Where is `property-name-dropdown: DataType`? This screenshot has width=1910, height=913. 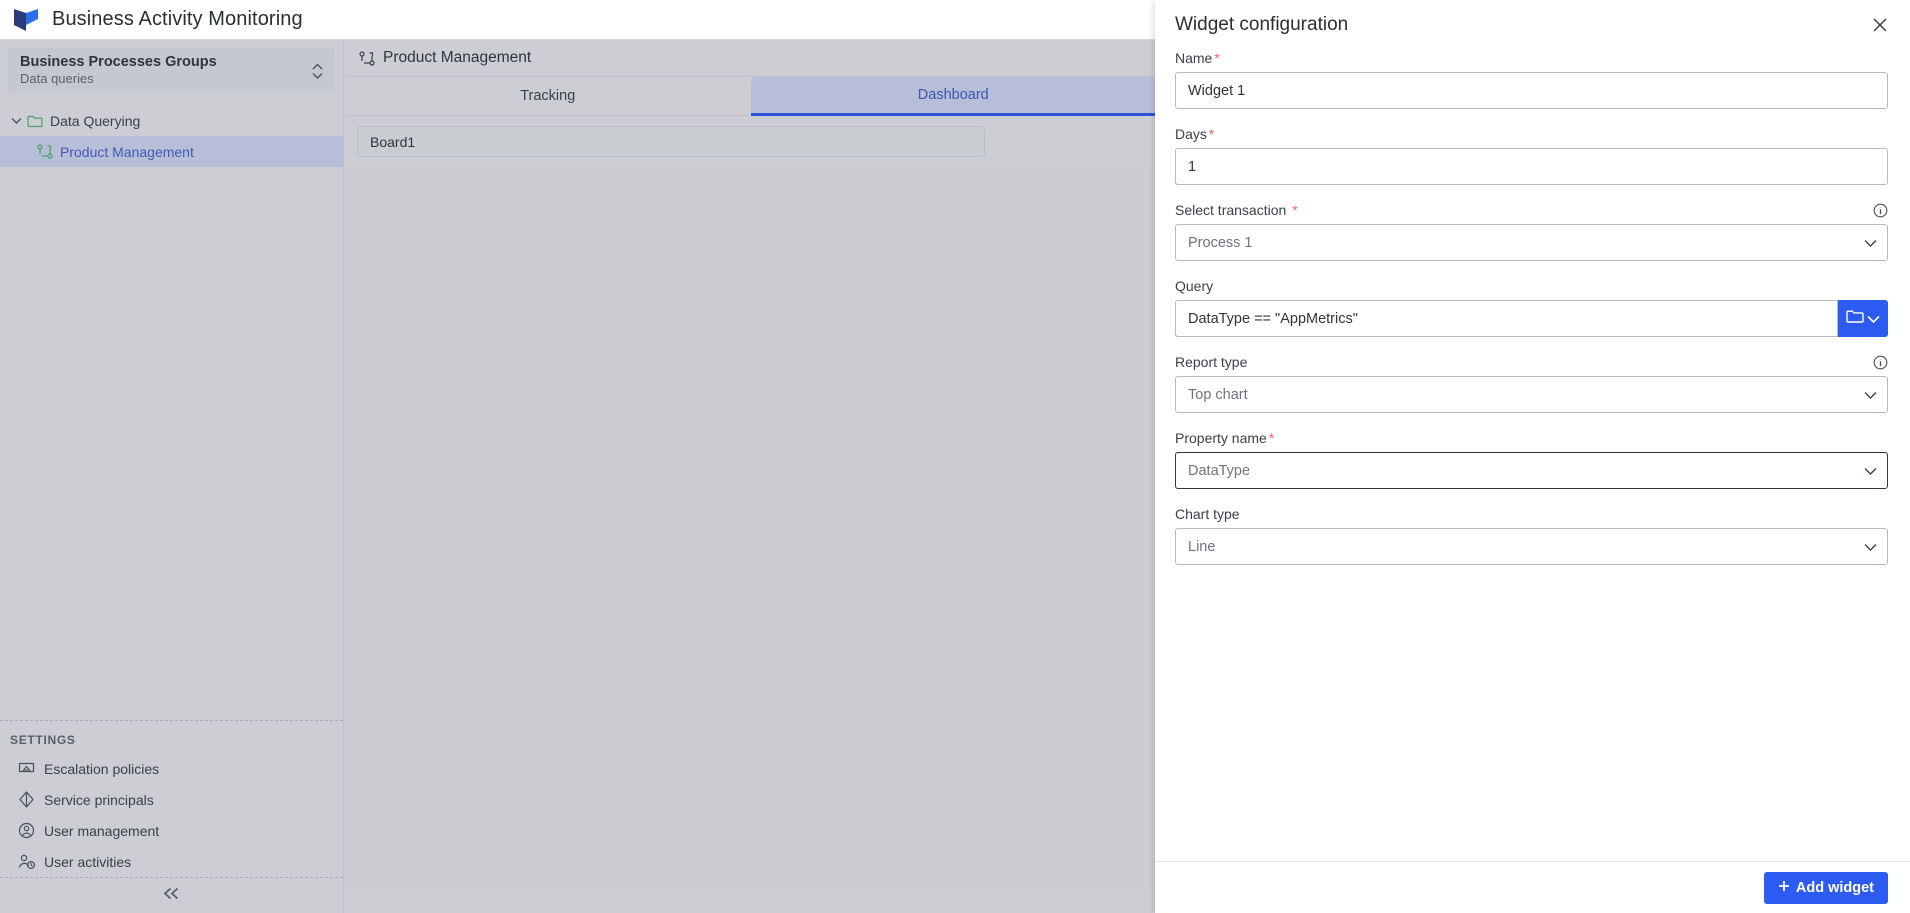
property-name-dropdown: DataType is located at coordinates (1531, 470).